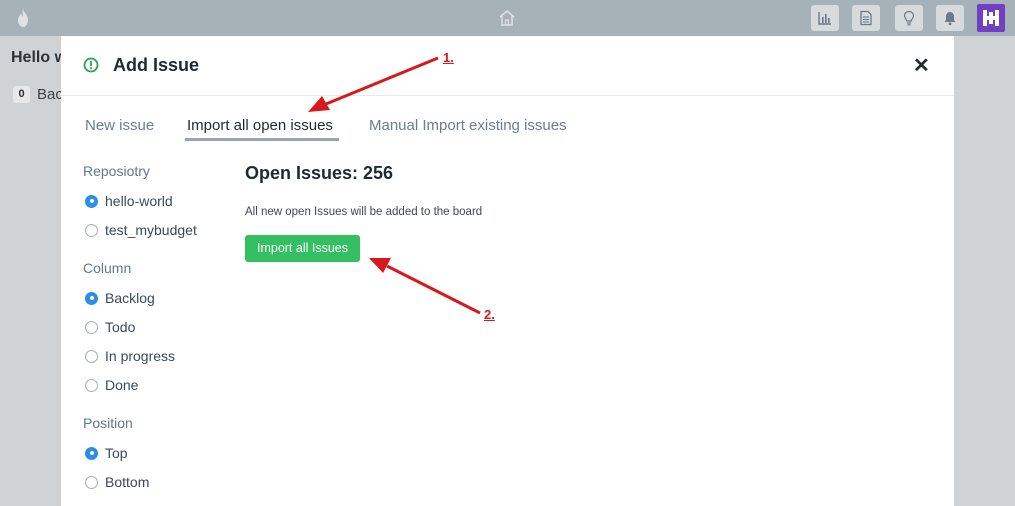  What do you see at coordinates (489, 314) in the screenshot?
I see `annotation-label-2: 2.` at bounding box center [489, 314].